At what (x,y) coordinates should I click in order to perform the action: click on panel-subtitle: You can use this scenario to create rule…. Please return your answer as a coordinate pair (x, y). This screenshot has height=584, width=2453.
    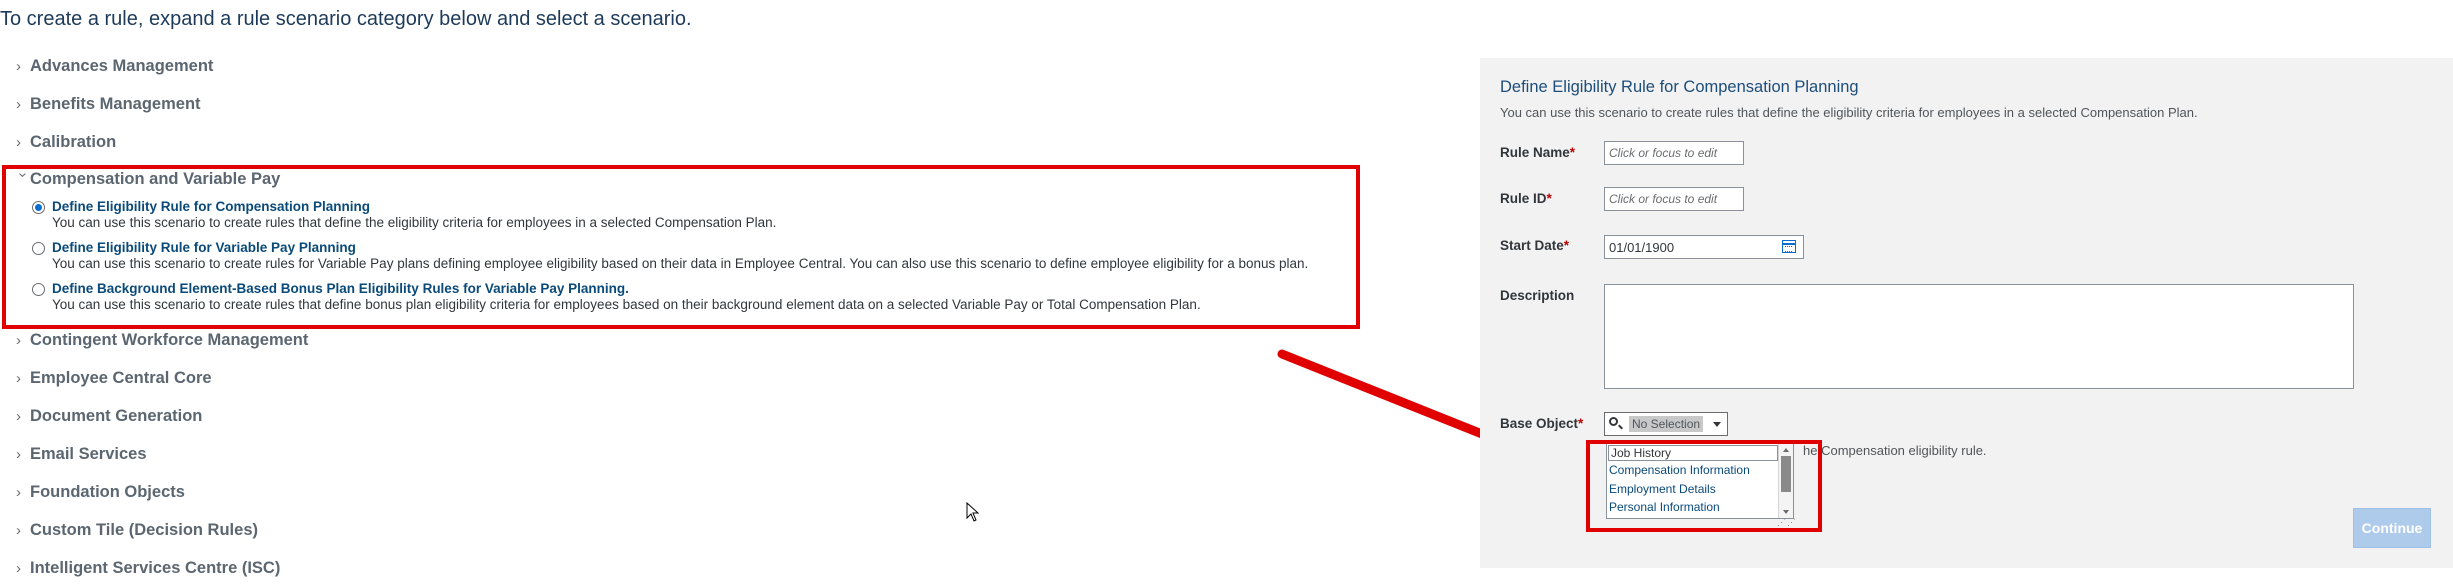
    Looking at the image, I should click on (1849, 112).